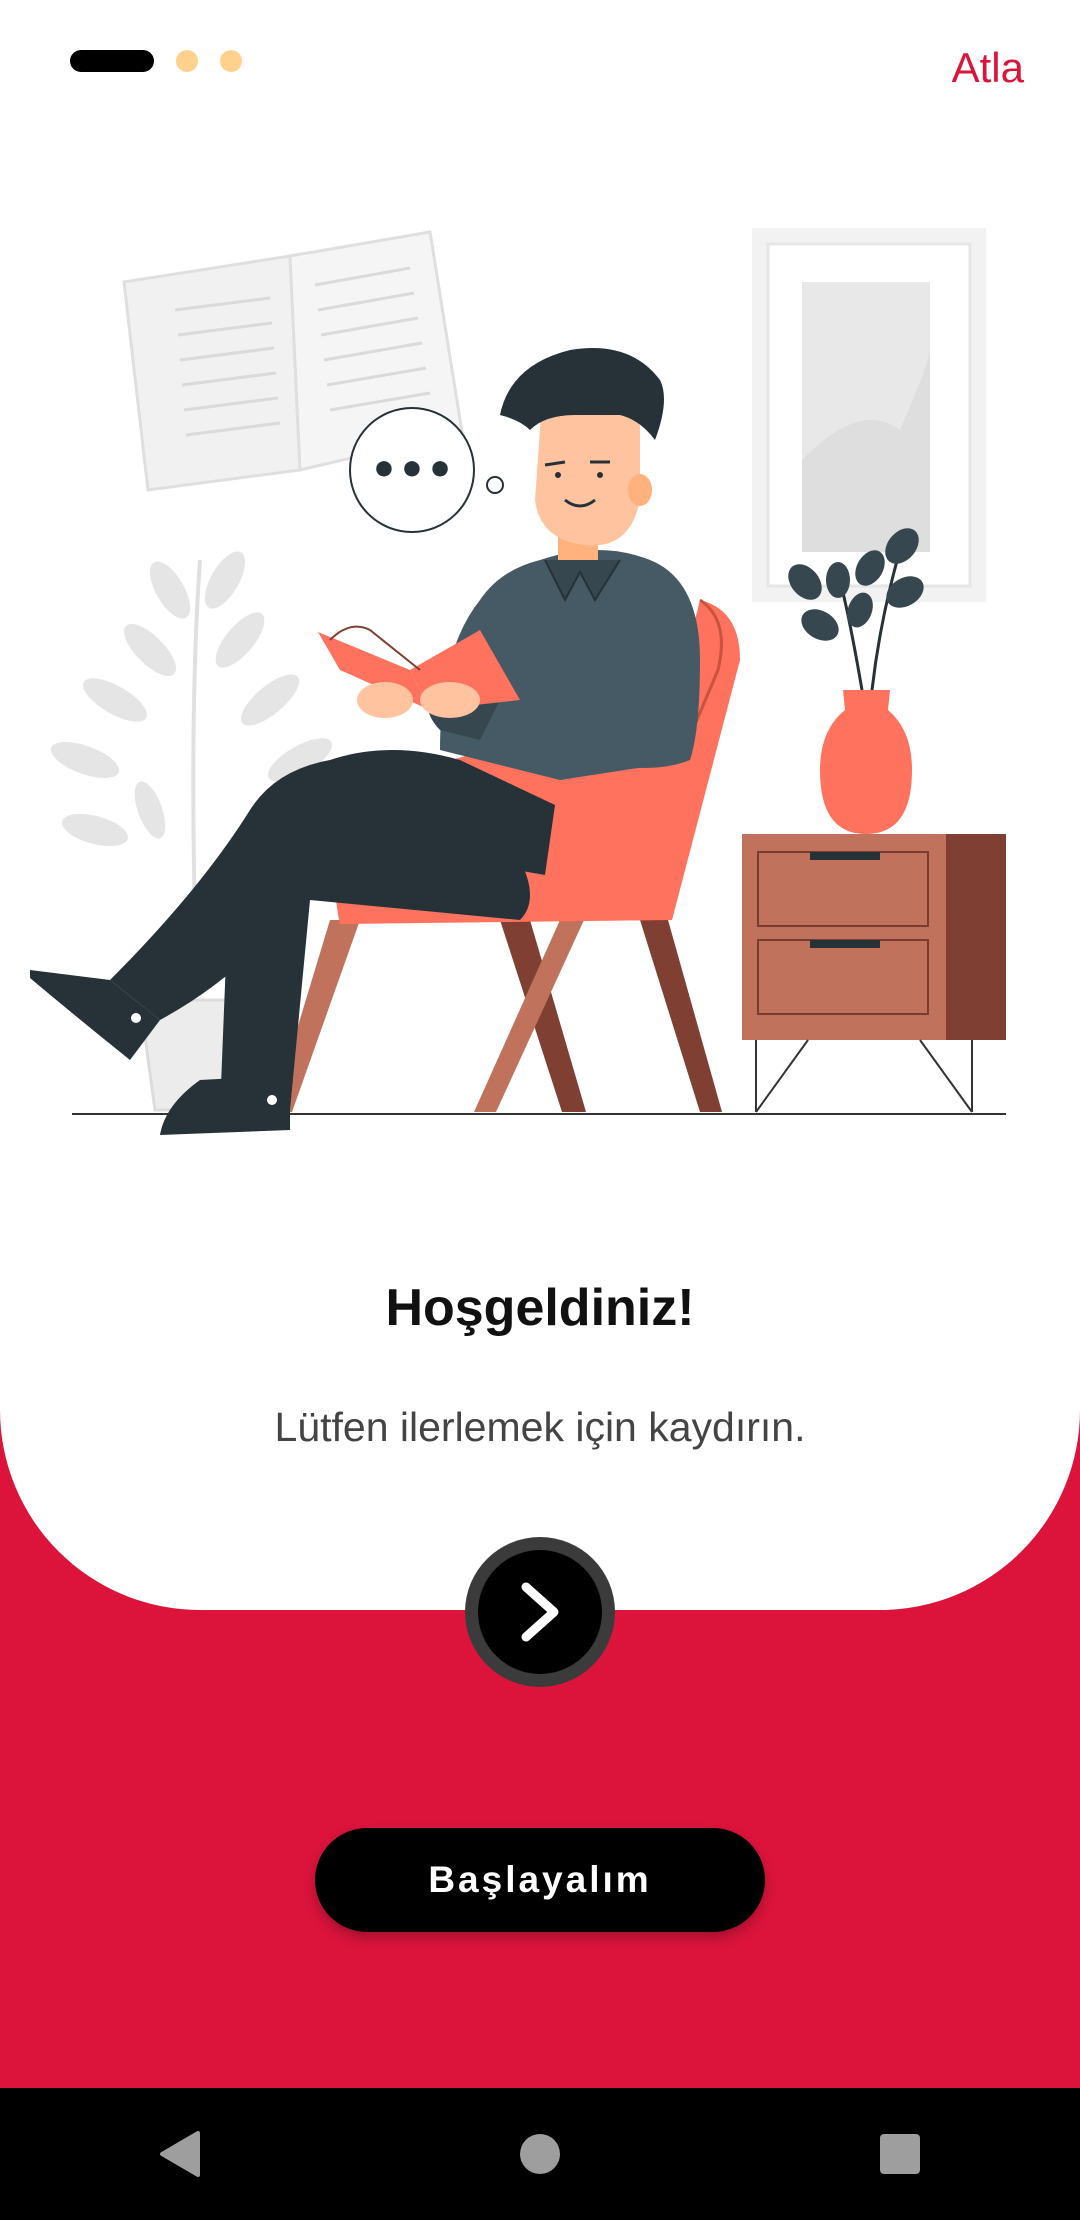  What do you see at coordinates (988, 68) in the screenshot?
I see `skip-button: Atla` at bounding box center [988, 68].